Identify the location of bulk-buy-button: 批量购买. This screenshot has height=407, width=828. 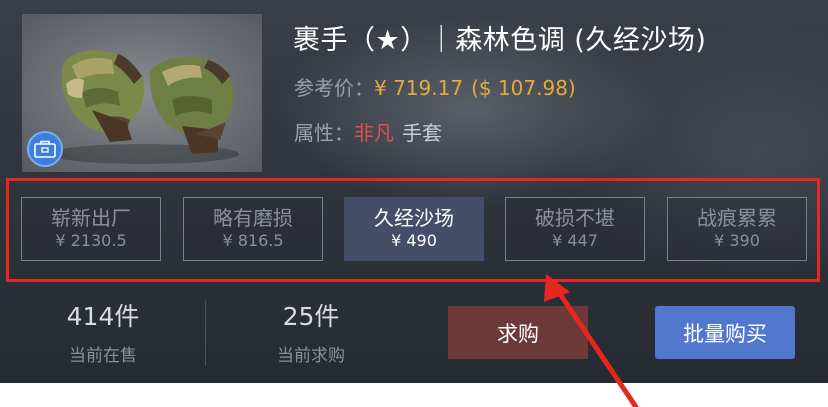
(725, 332).